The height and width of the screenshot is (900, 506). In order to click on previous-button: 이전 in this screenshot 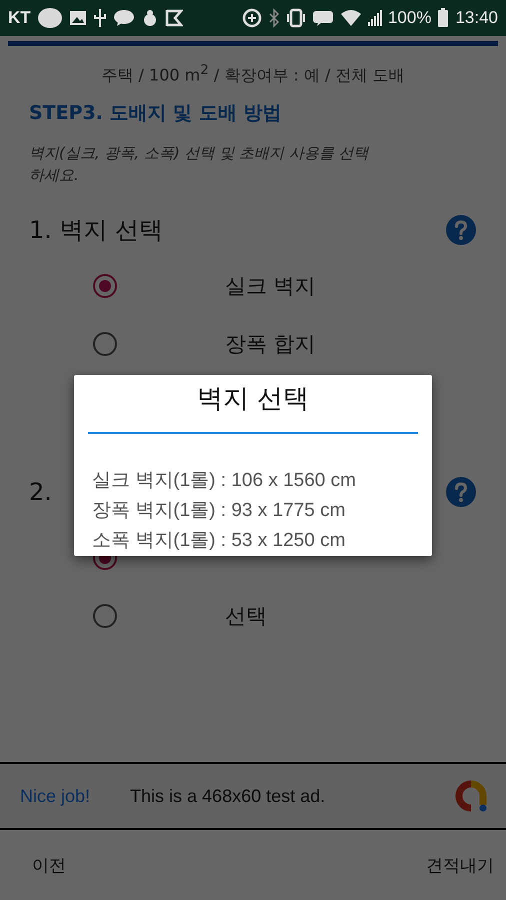, I will do `click(40, 865)`.